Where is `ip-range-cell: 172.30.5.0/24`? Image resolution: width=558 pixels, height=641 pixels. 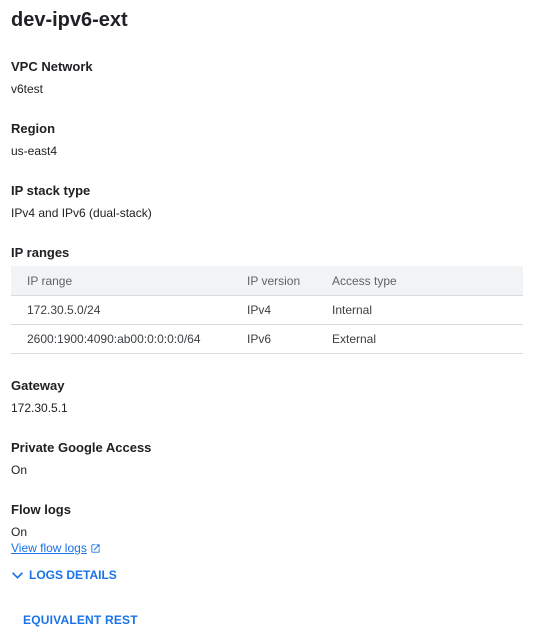
ip-range-cell: 172.30.5.0/24 is located at coordinates (129, 310).